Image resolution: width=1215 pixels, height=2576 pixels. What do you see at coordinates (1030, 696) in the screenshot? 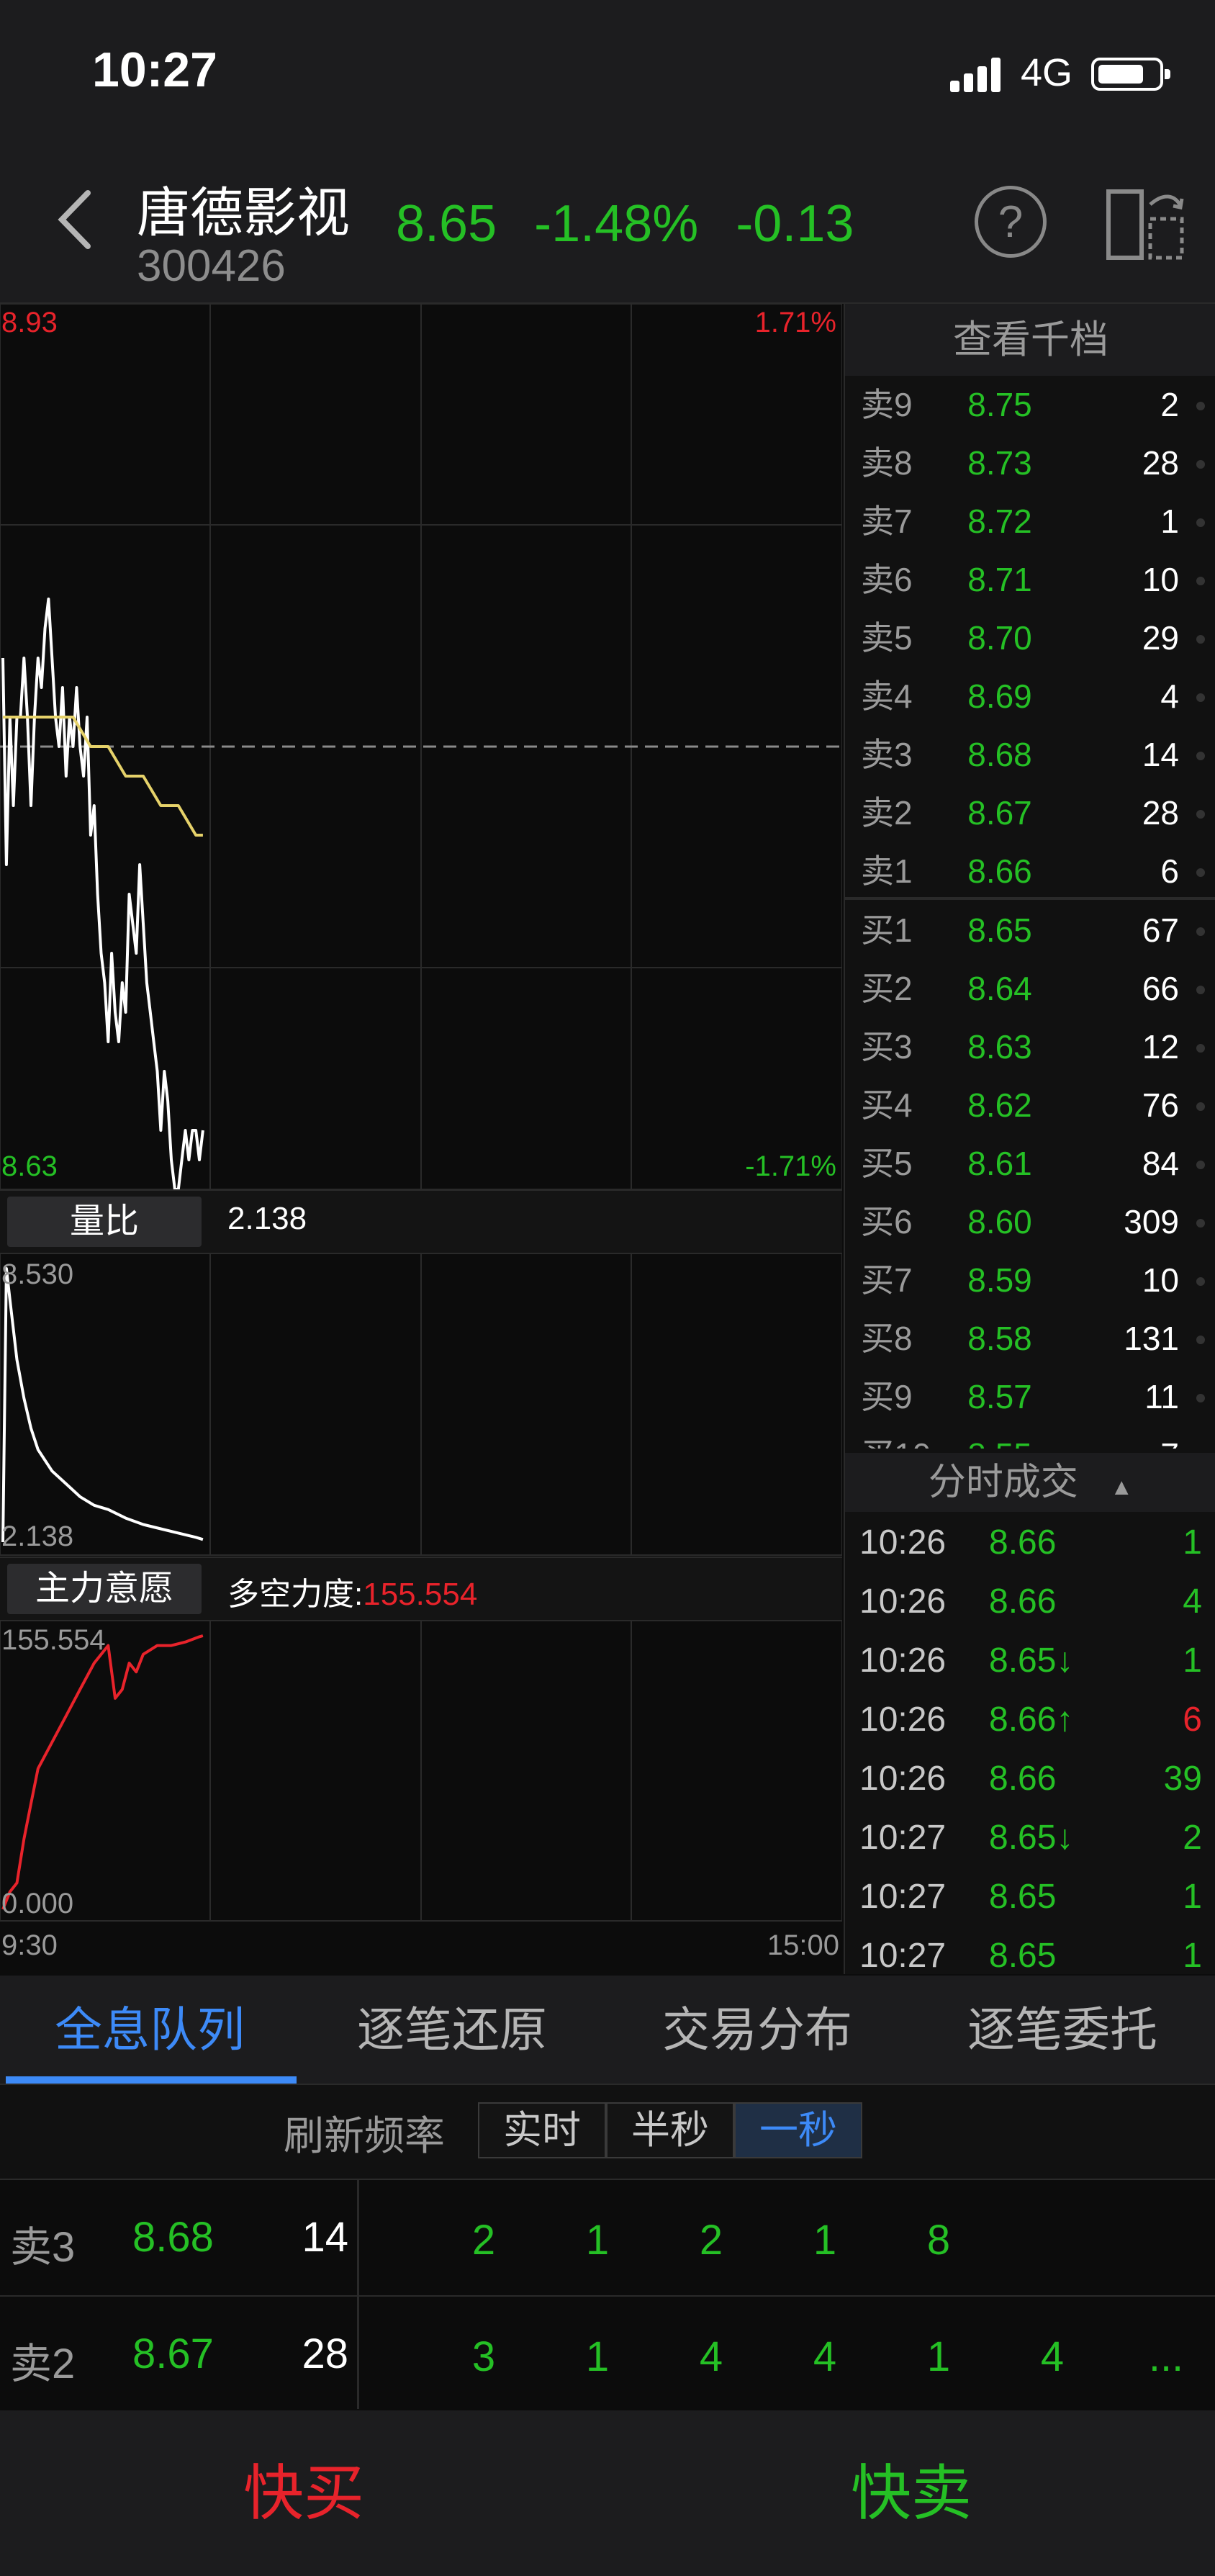
I see `ask-row: 卖4 8.69 4` at bounding box center [1030, 696].